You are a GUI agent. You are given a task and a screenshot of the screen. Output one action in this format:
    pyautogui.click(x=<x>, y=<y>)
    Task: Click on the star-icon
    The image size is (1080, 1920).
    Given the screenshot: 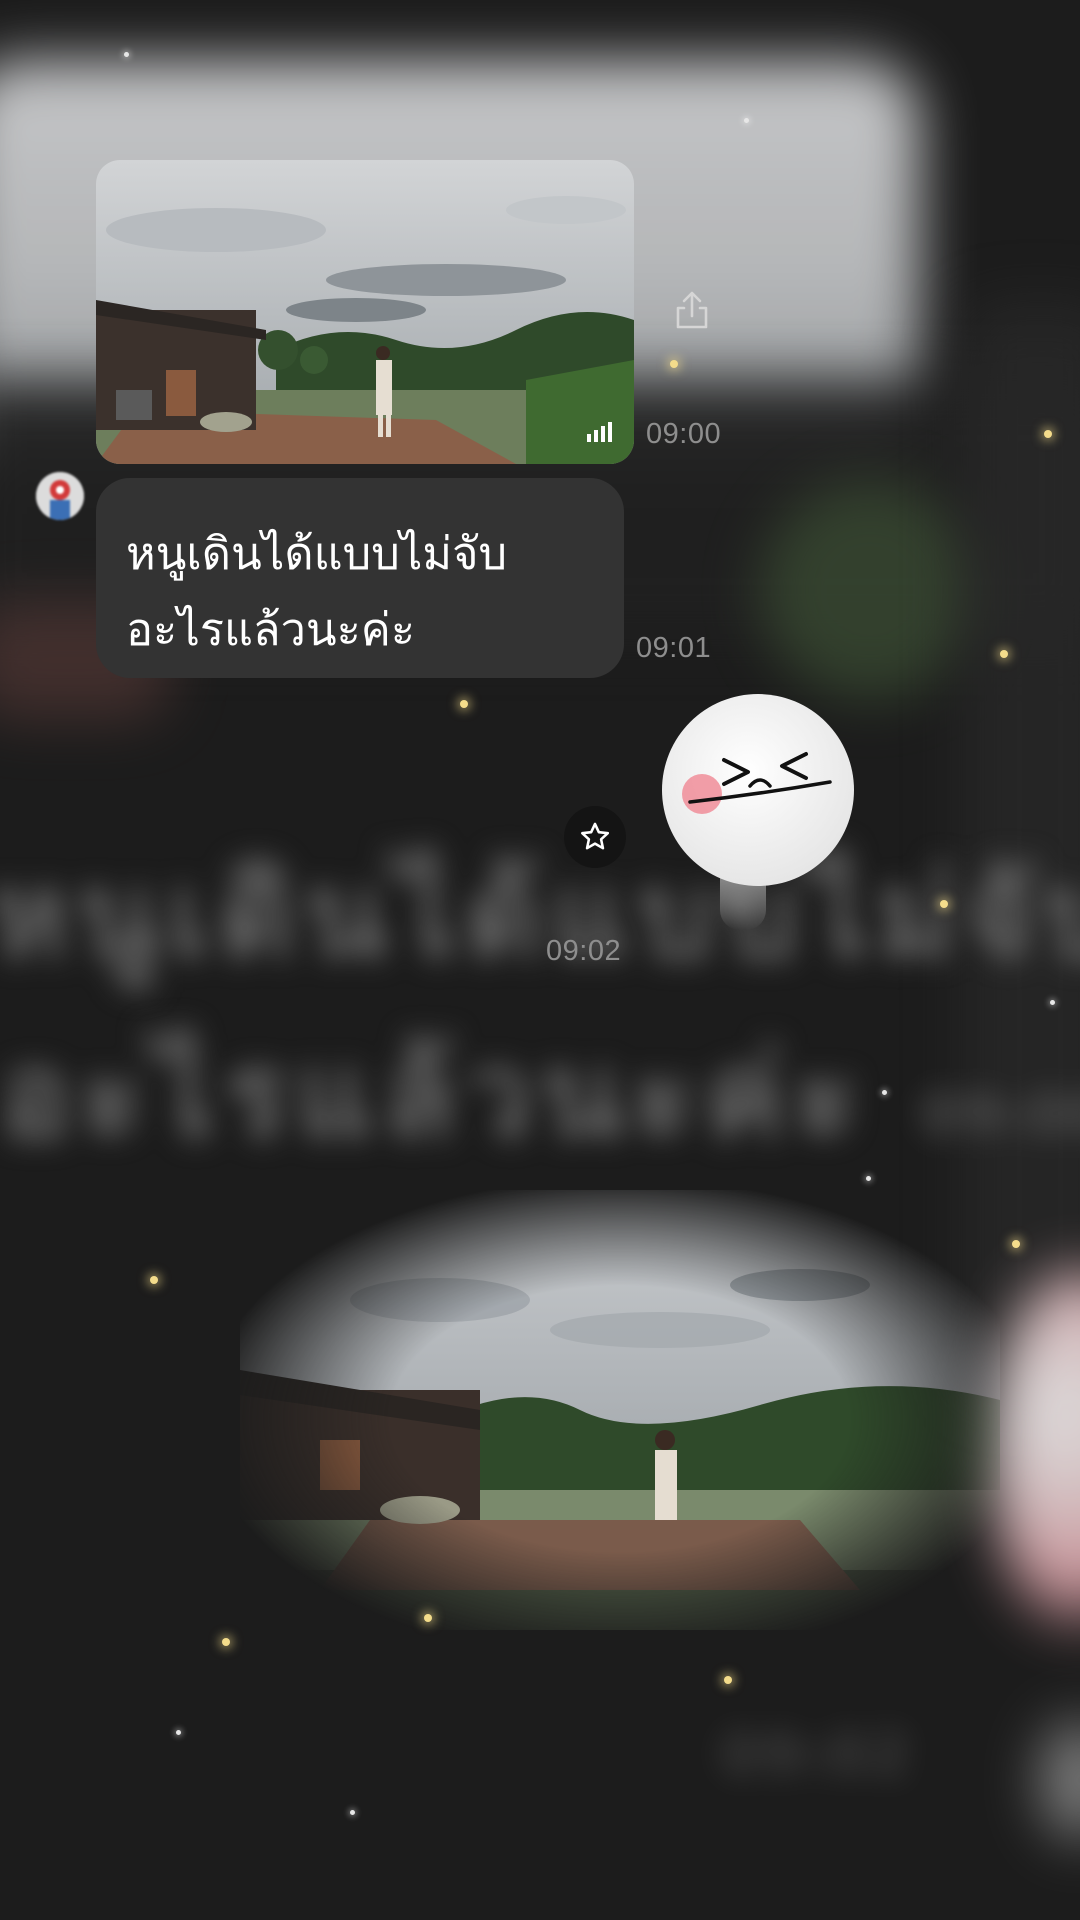 What is the action you would take?
    pyautogui.click(x=595, y=837)
    